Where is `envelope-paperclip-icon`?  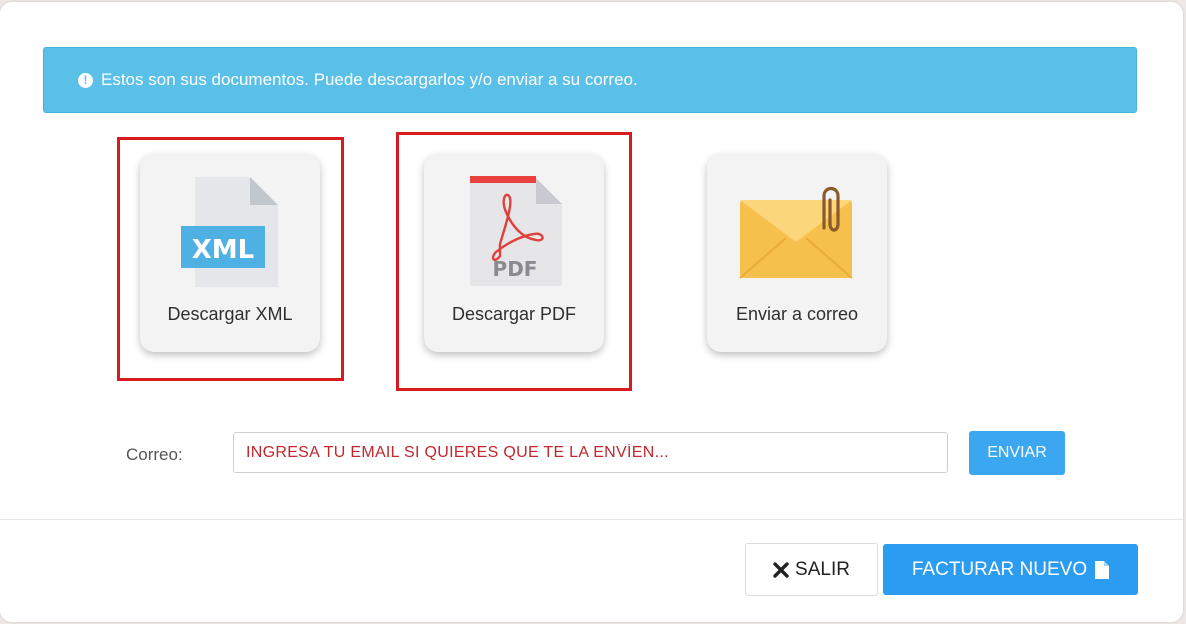
envelope-paperclip-icon is located at coordinates (796, 232).